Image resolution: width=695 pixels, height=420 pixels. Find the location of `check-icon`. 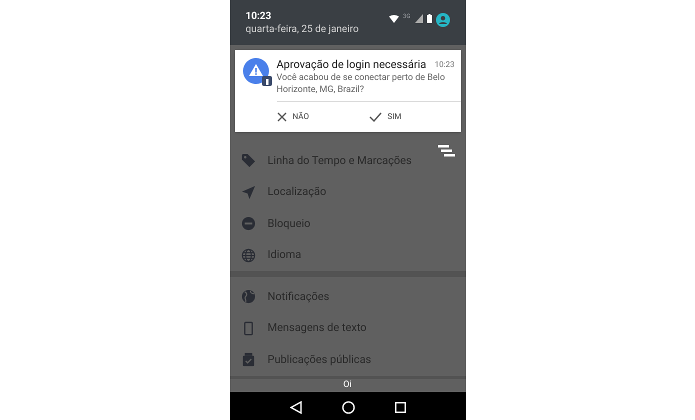

check-icon is located at coordinates (375, 117).